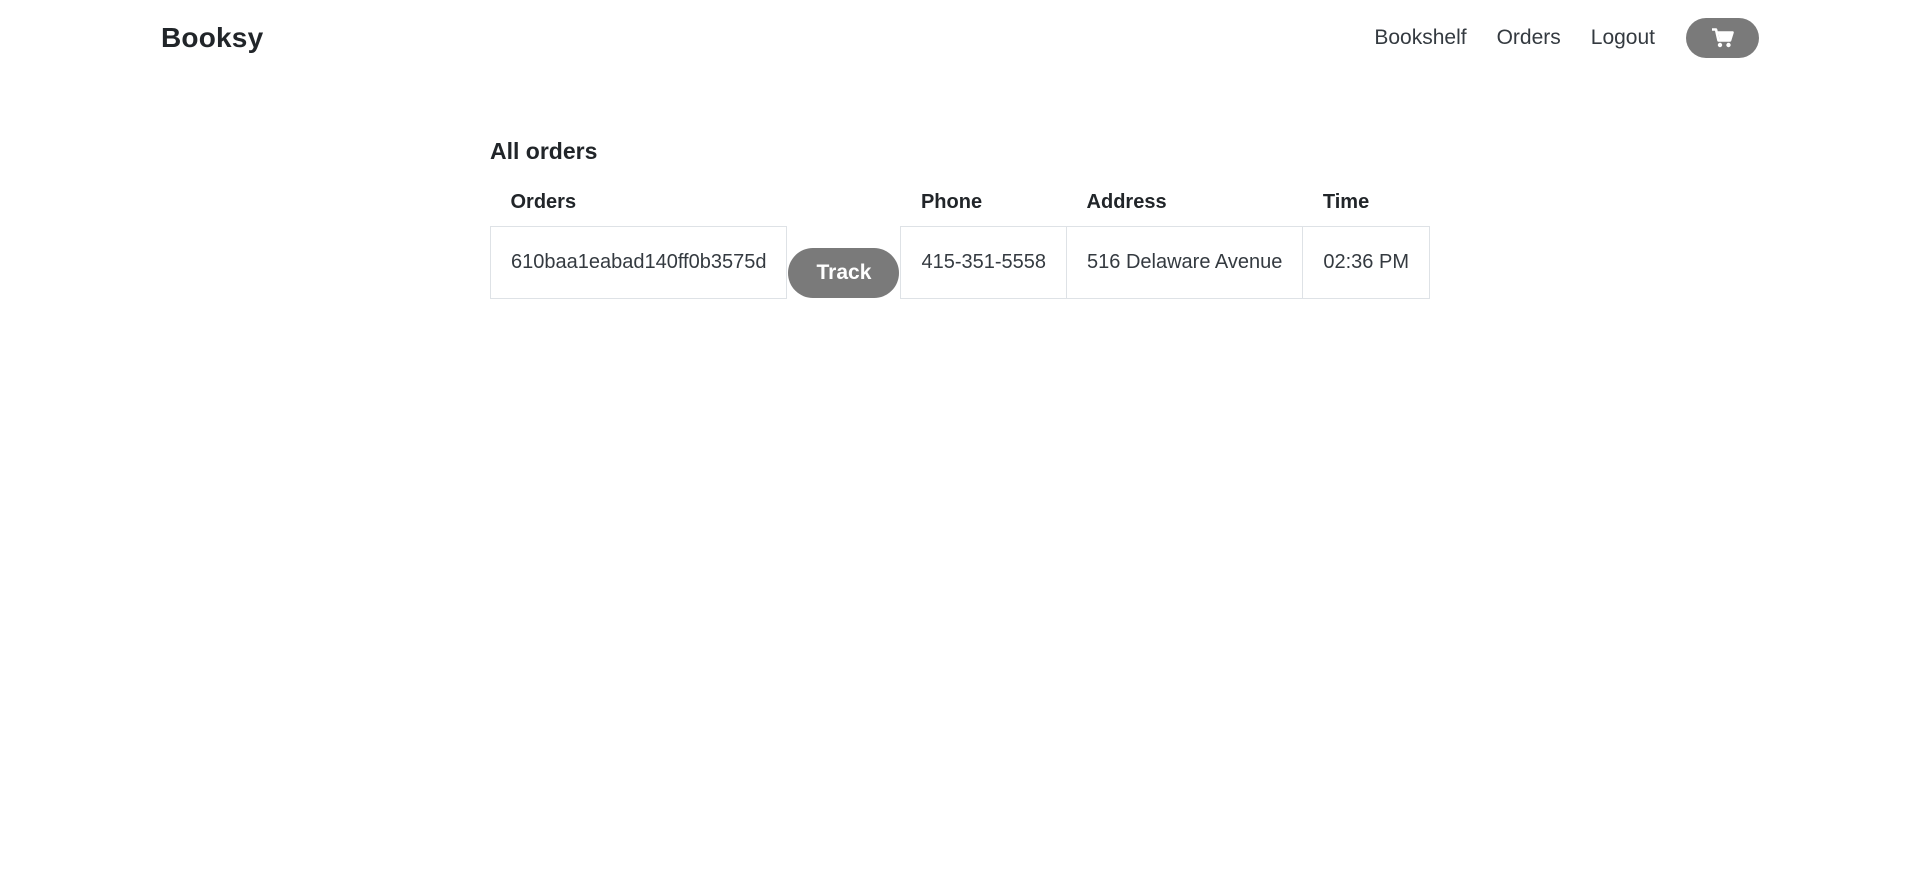 Image resolution: width=1920 pixels, height=886 pixels. I want to click on brand-logo: Booksy, so click(212, 38).